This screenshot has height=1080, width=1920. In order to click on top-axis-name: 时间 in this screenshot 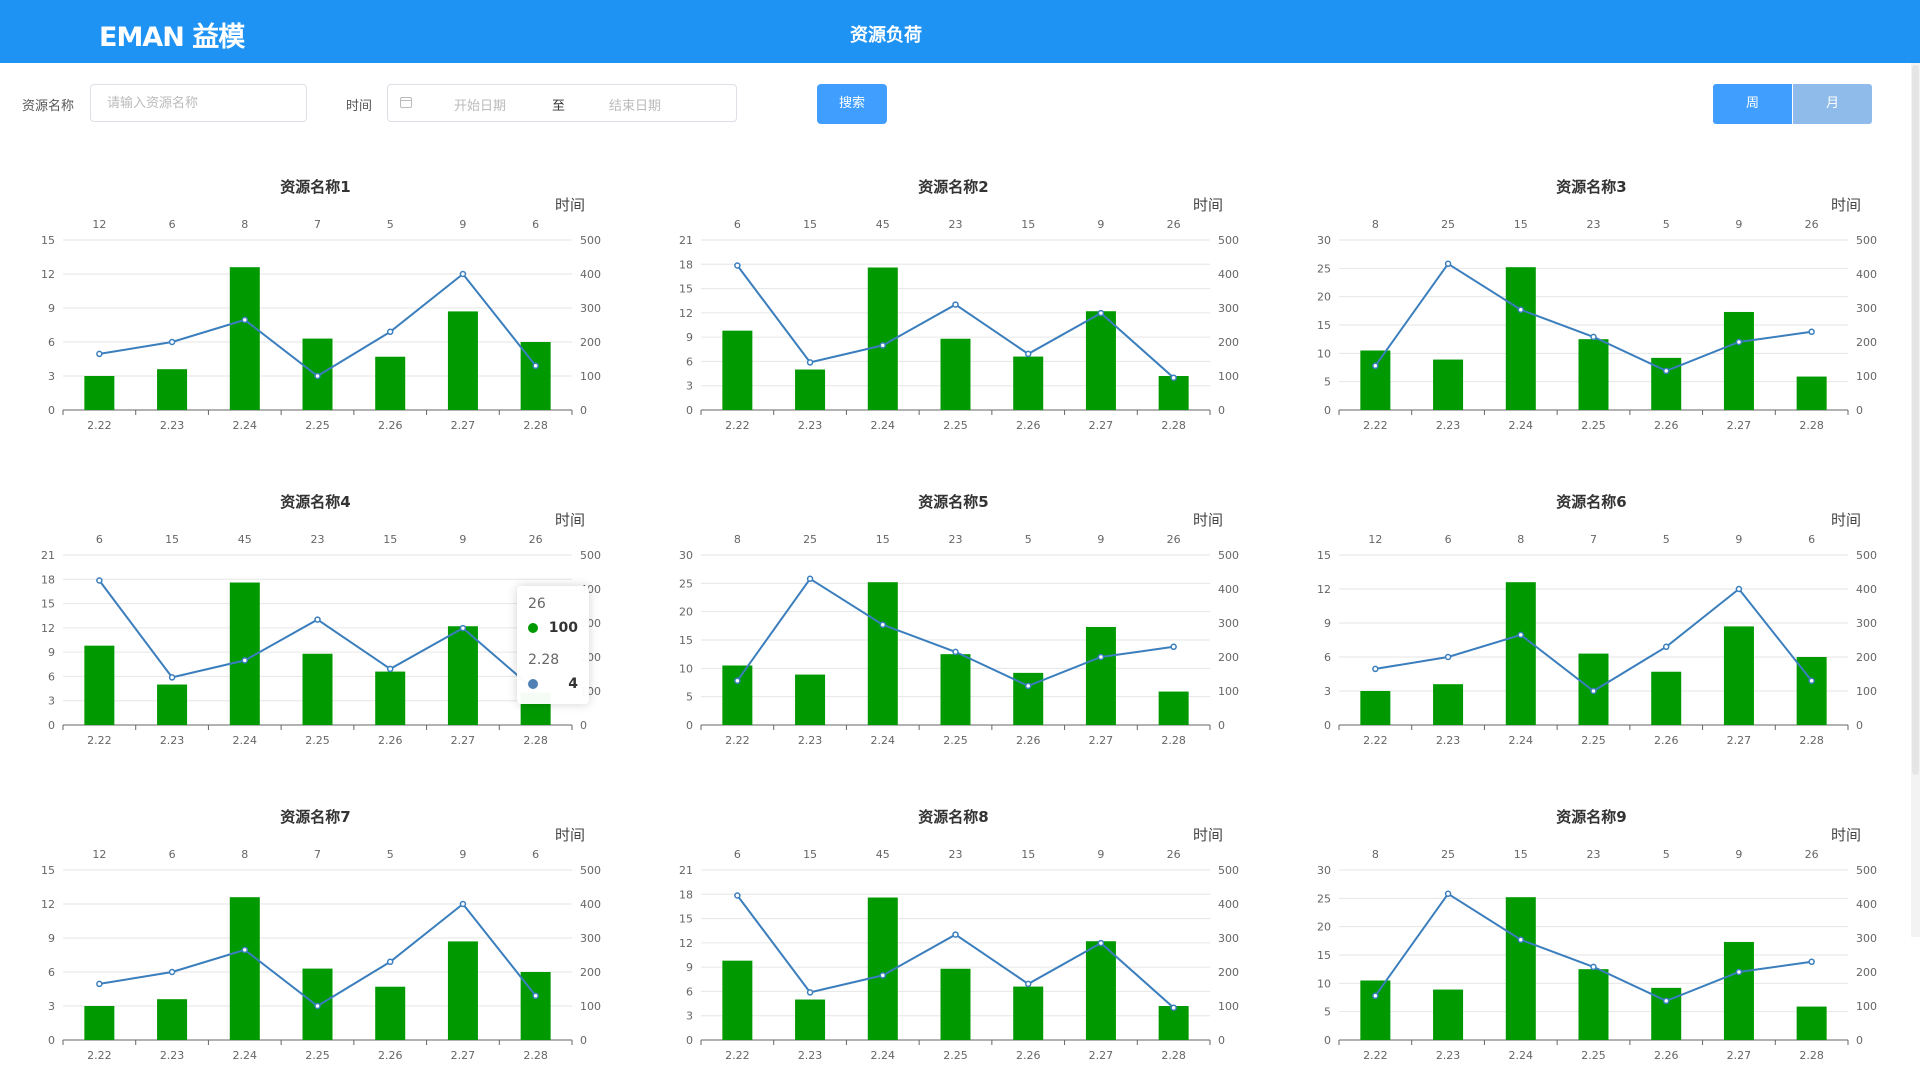, I will do `click(1846, 520)`.